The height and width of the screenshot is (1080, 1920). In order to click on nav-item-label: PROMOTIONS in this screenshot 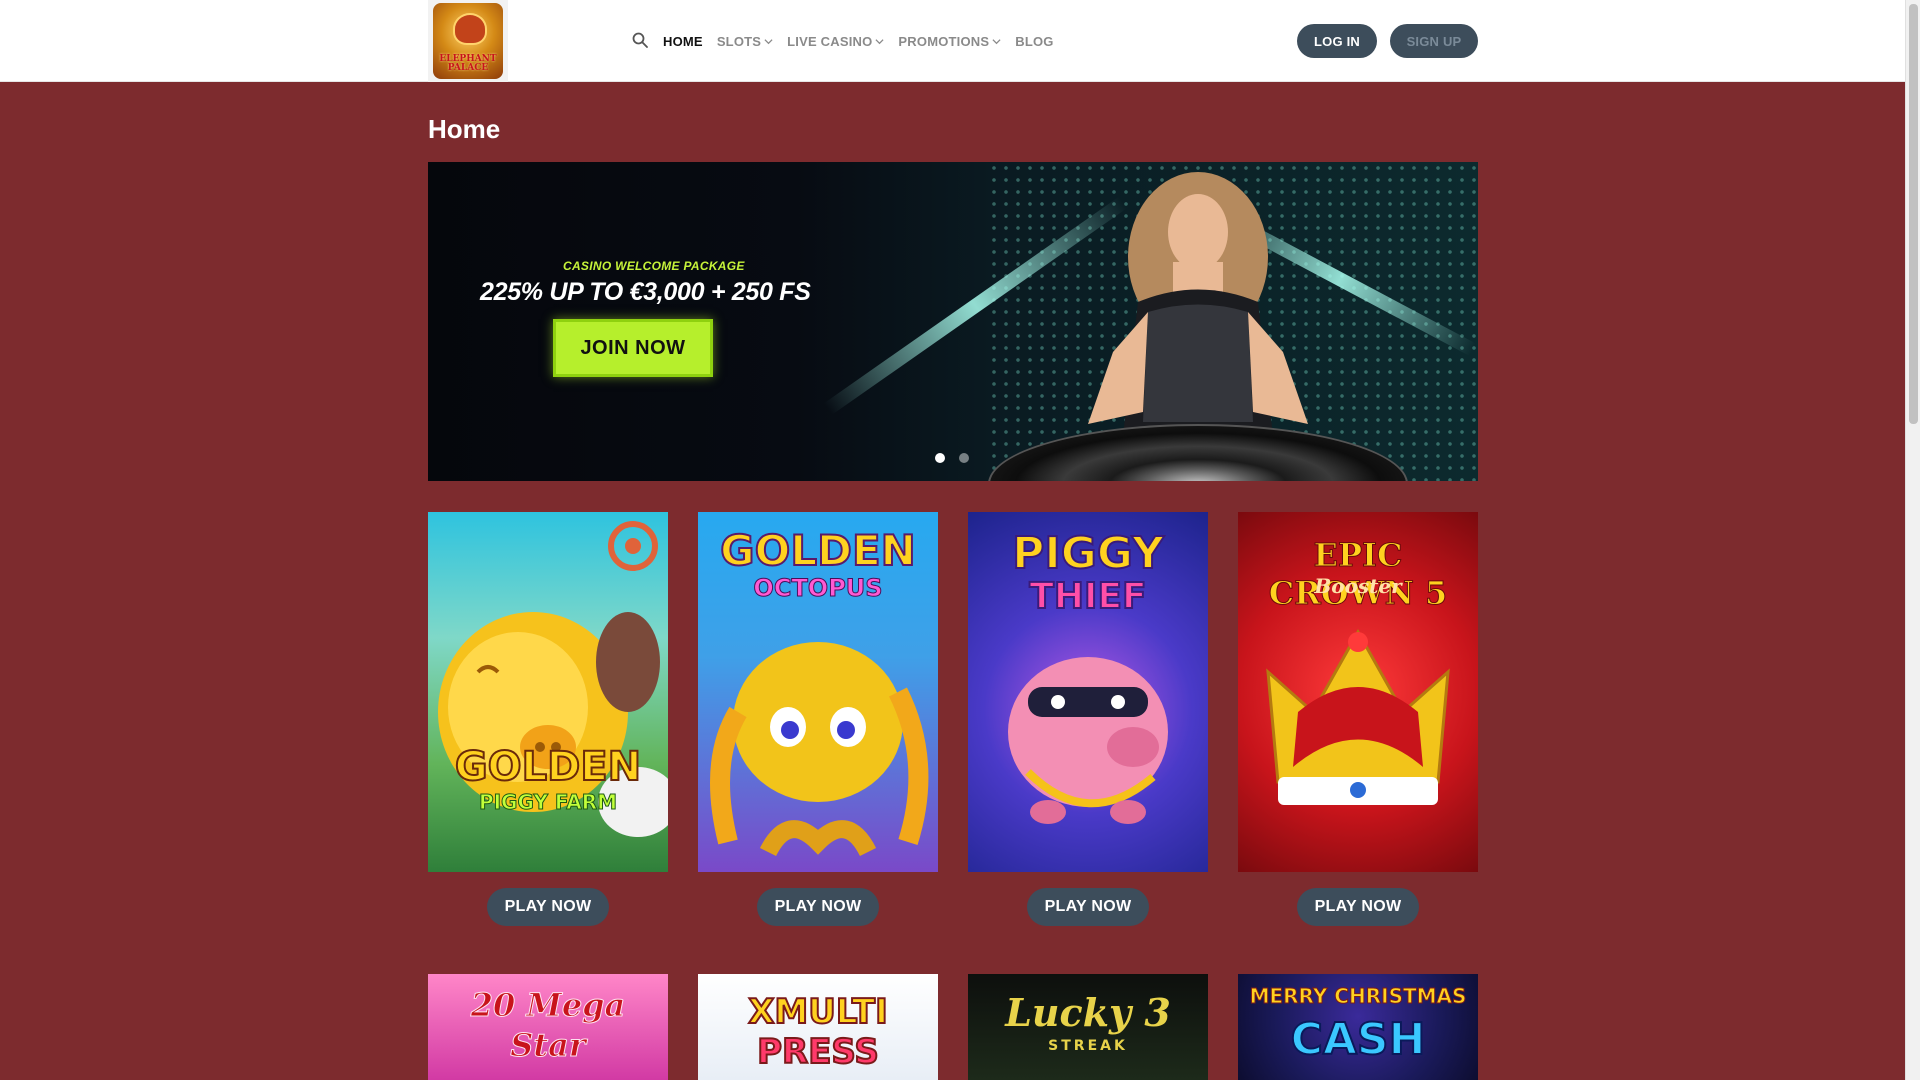, I will do `click(944, 41)`.